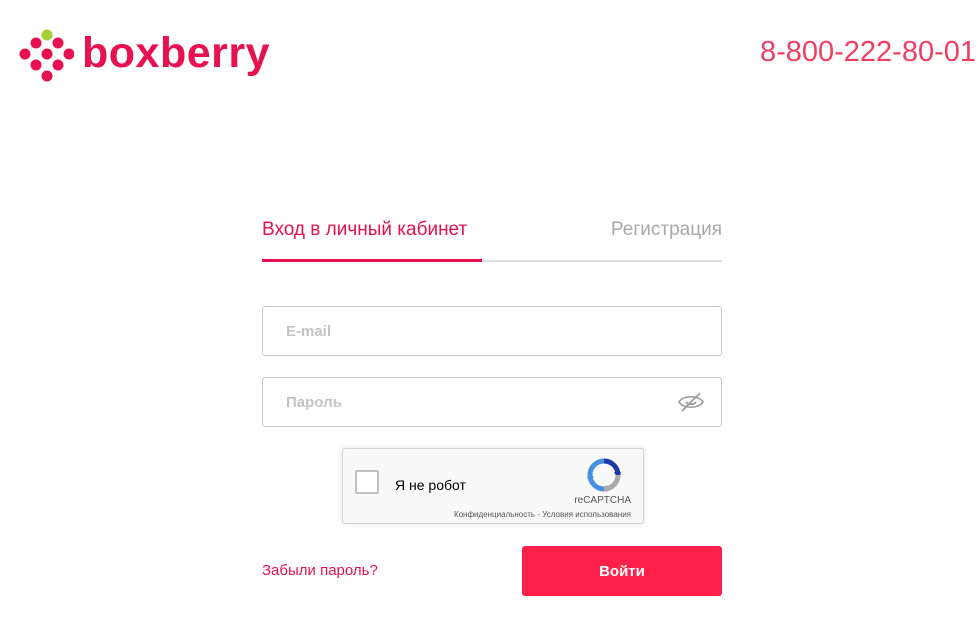 The width and height of the screenshot is (978, 622). Describe the element at coordinates (364, 230) in the screenshot. I see `tab-login: Вход в личный кабинет` at that location.